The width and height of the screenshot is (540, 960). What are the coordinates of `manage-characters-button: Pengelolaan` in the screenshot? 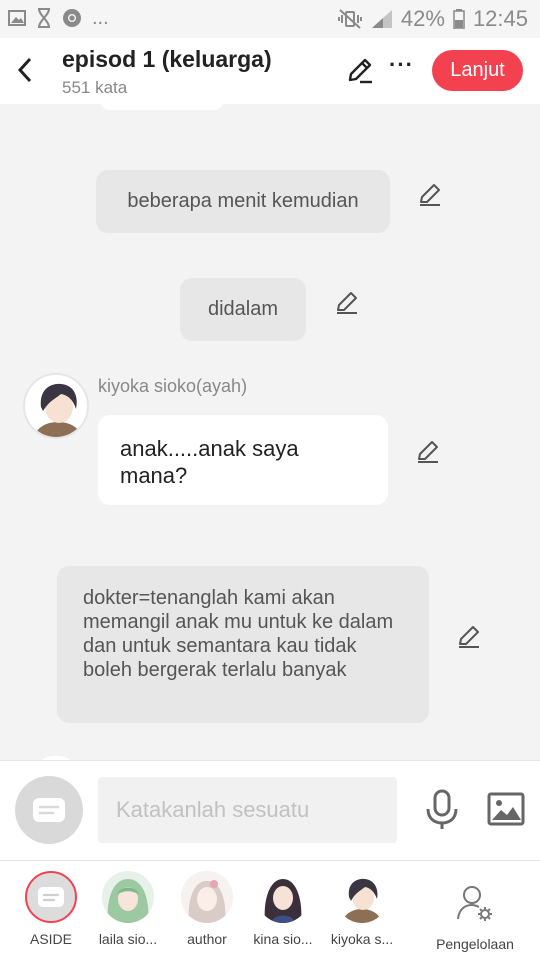 It's located at (475, 917).